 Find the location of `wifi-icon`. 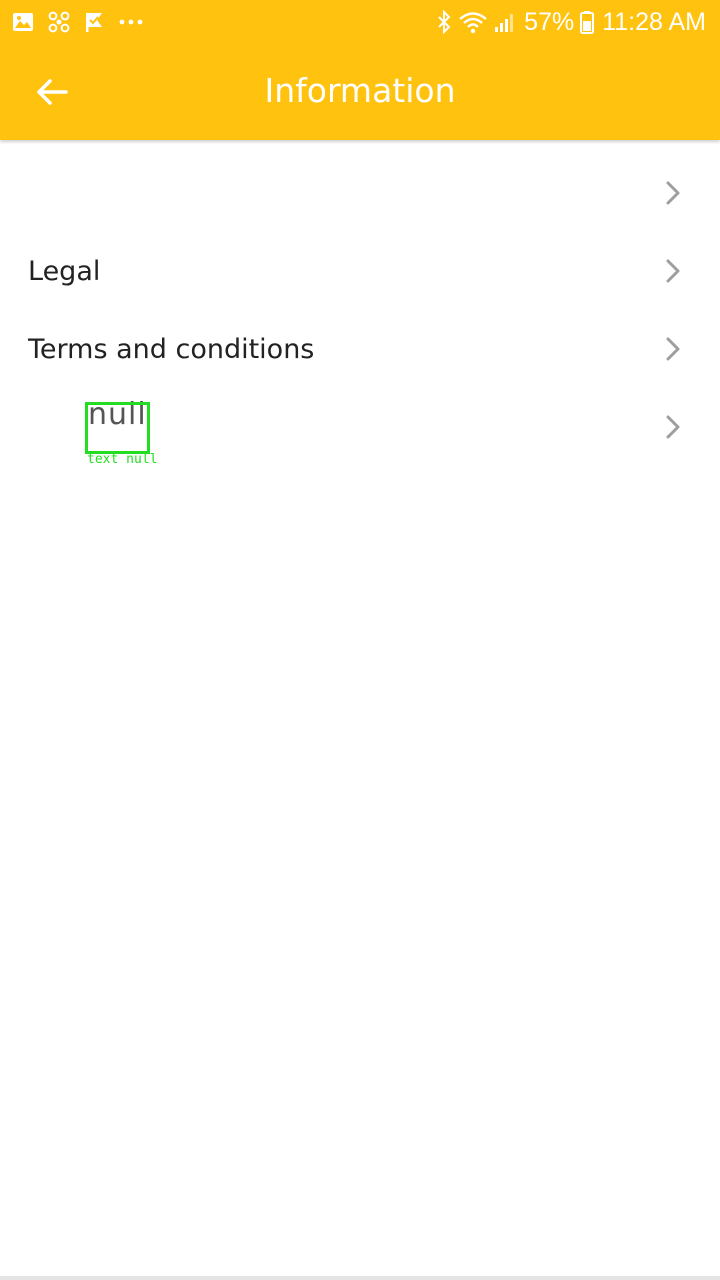

wifi-icon is located at coordinates (473, 22).